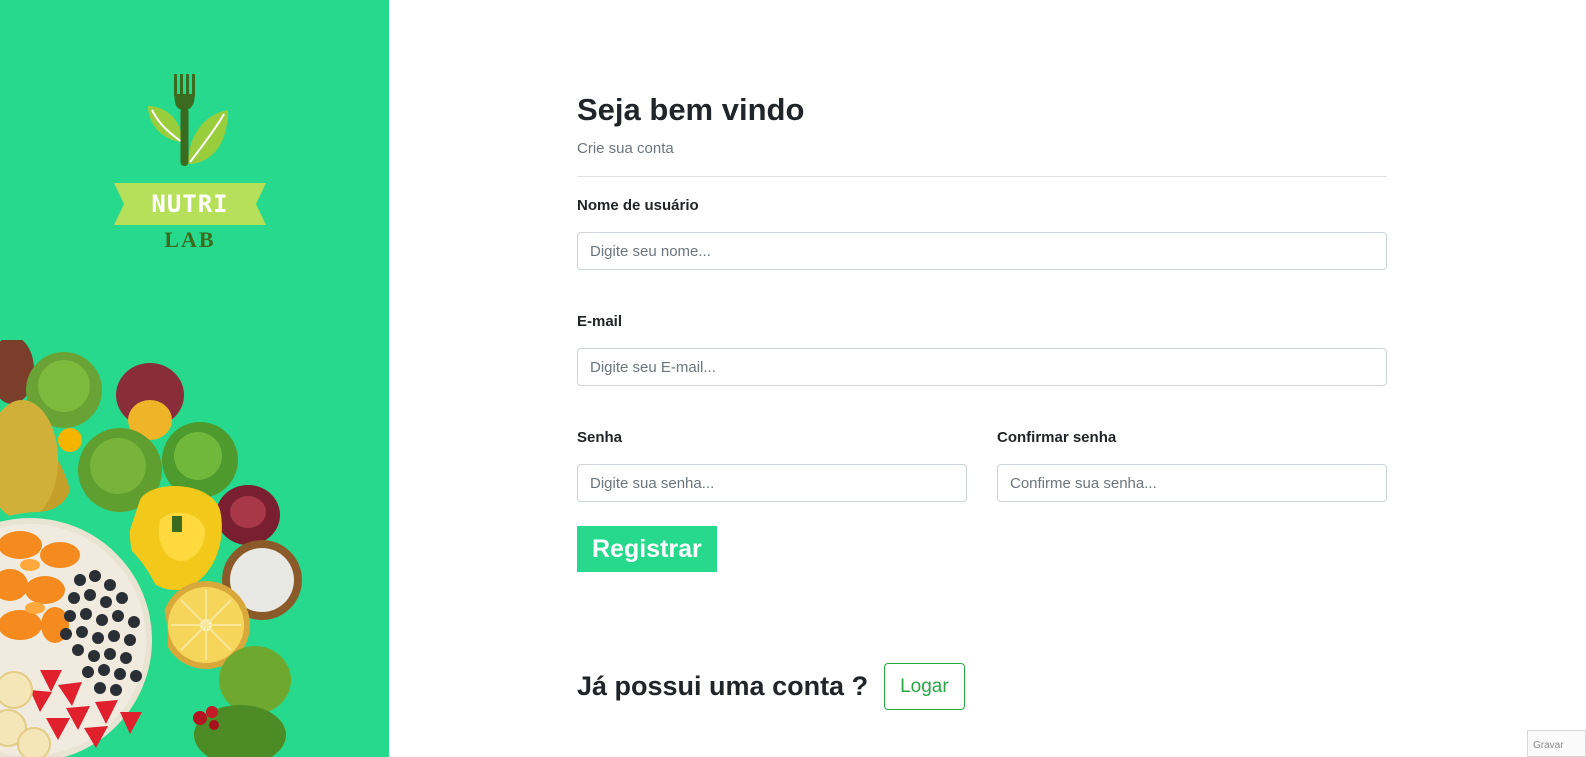 This screenshot has width=1586, height=757. I want to click on fruits-vegetables-image, so click(151, 548).